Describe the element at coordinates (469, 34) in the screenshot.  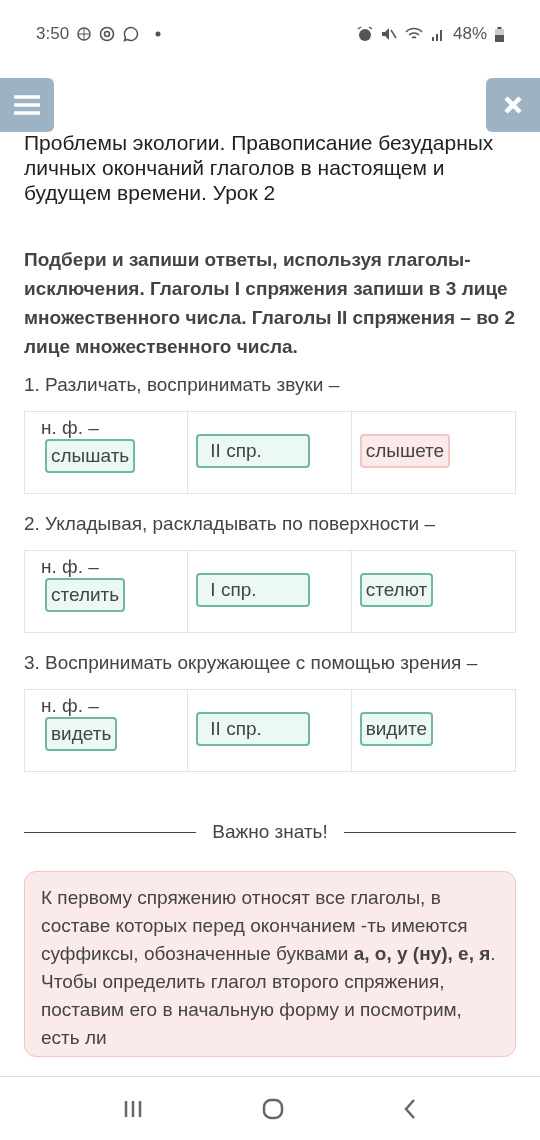
I see `battery-percent: 48%` at that location.